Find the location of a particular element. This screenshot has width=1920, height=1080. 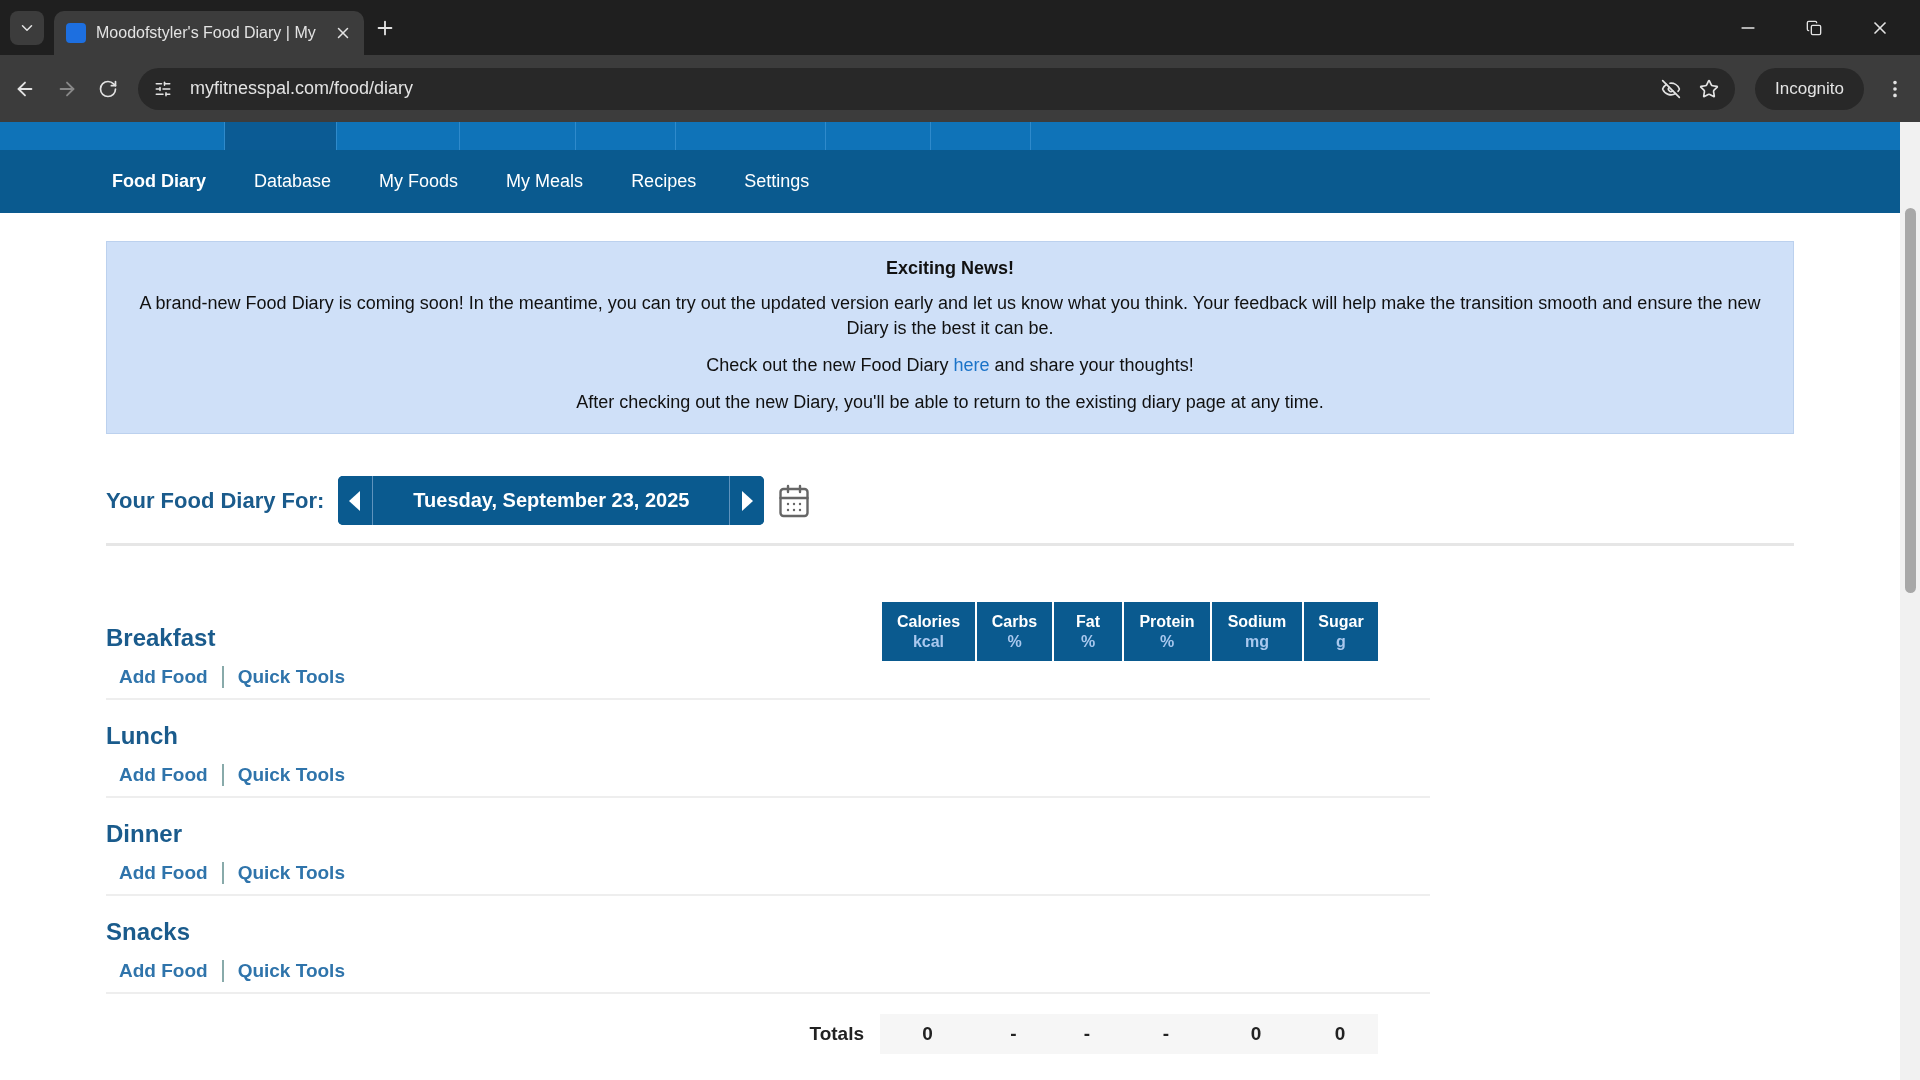

column-header: Fat % is located at coordinates (1087, 631).